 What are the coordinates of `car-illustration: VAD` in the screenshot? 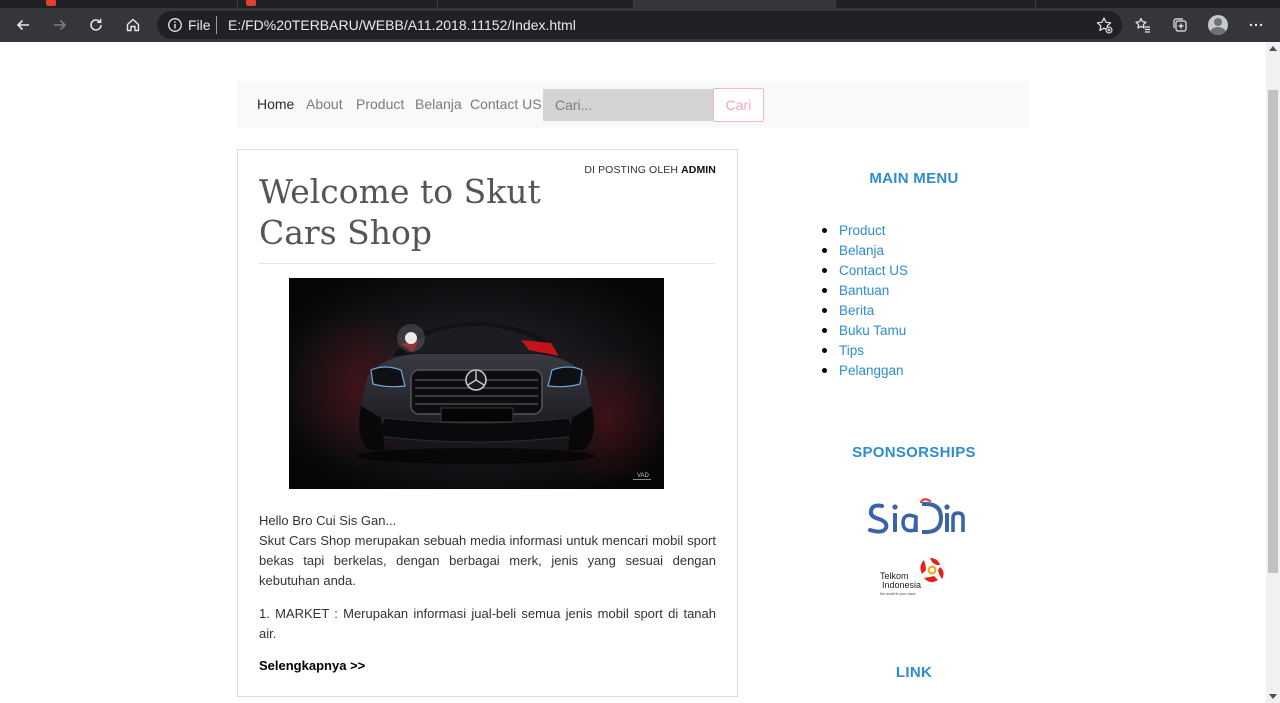 It's located at (476, 383).